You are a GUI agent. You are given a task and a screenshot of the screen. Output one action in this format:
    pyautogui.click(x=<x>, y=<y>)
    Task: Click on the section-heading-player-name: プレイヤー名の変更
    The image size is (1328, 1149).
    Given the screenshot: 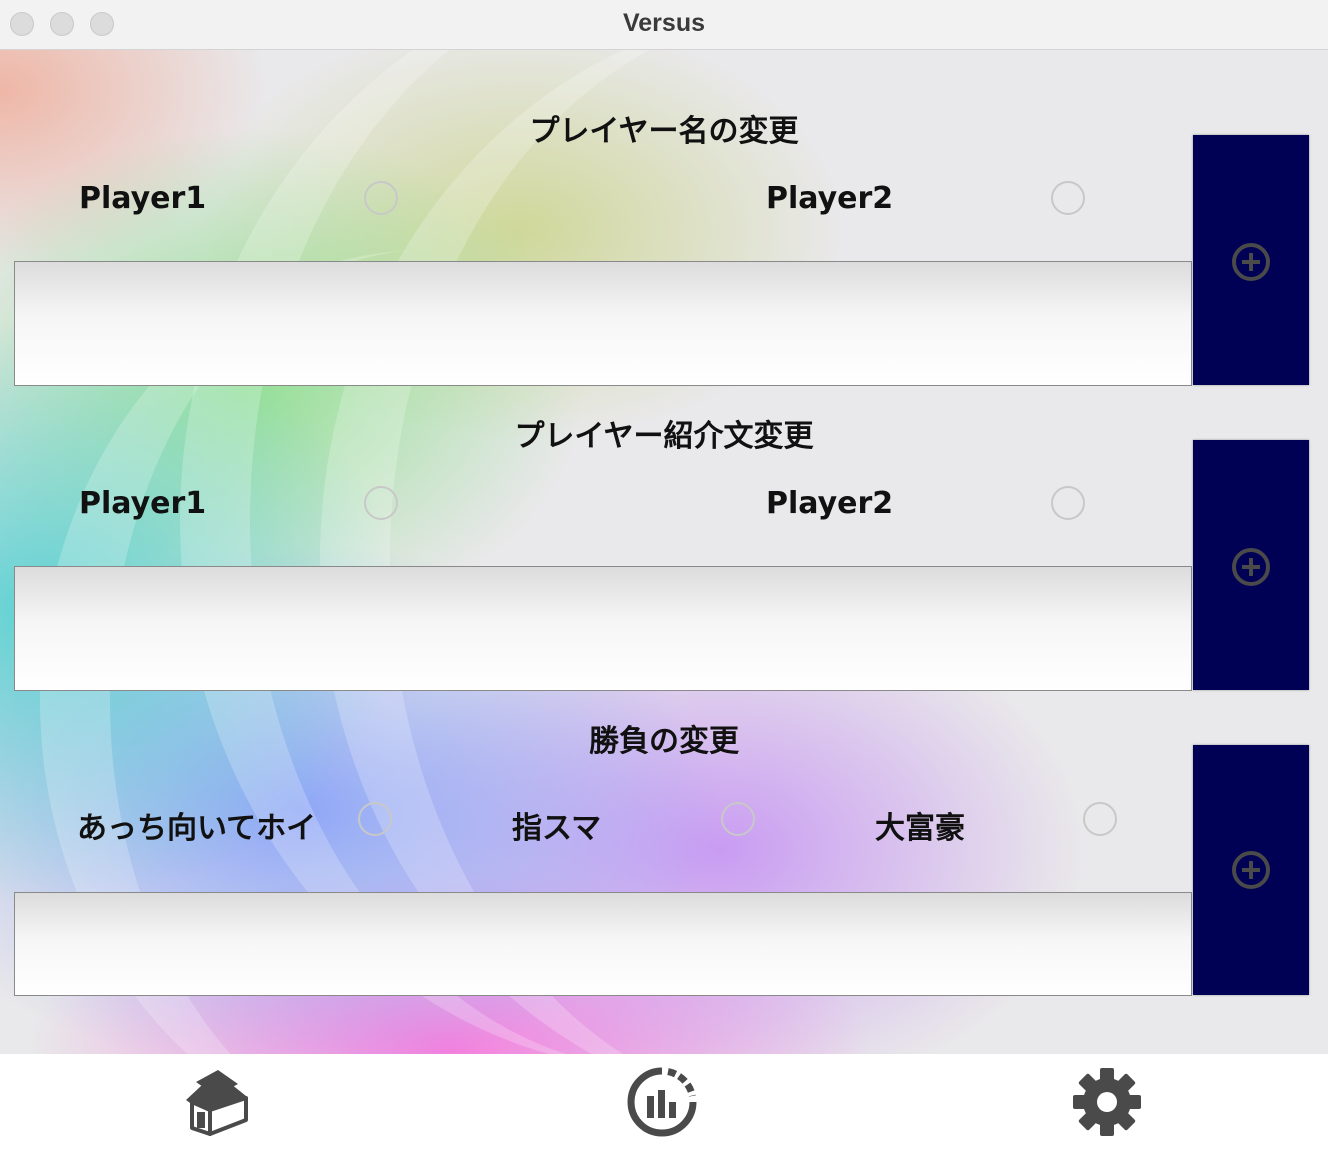 What is the action you would take?
    pyautogui.click(x=664, y=131)
    